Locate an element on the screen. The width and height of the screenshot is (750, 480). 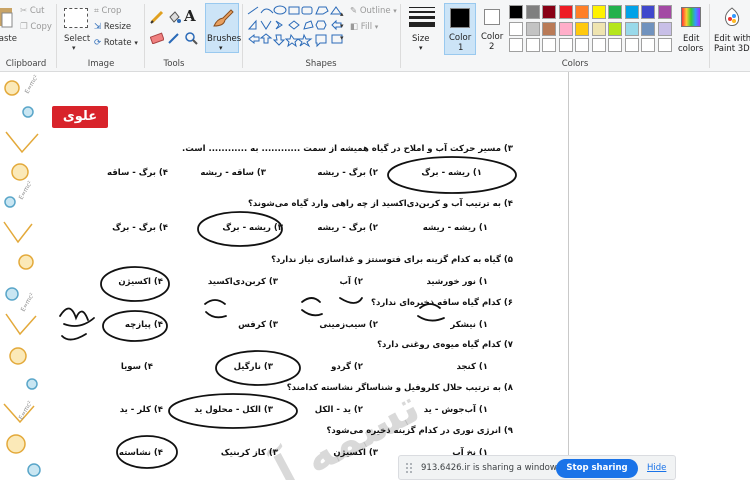
edit-colors-label-2: colors is located at coordinates (691, 49).